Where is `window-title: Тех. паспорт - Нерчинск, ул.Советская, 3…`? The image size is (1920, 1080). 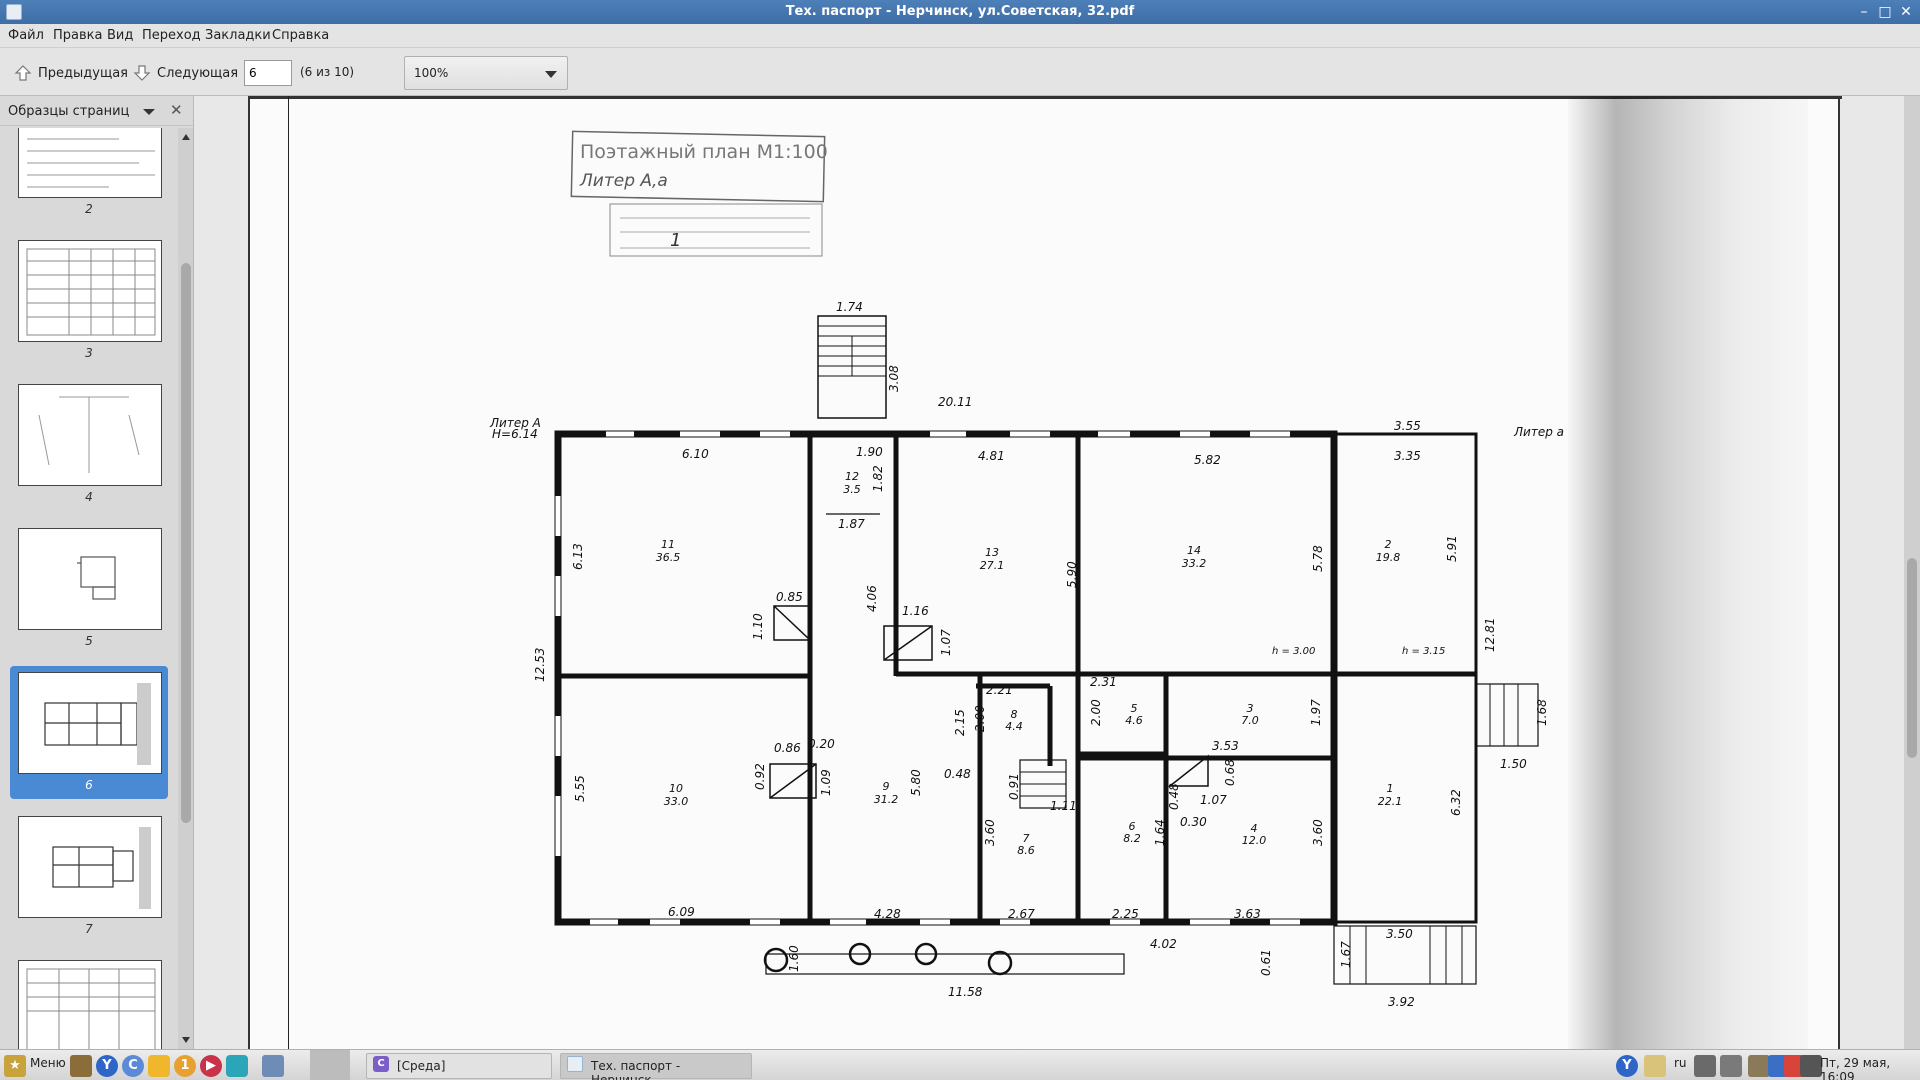
window-title: Тех. паспорт - Нерчинск, ул.Советская, 3… is located at coordinates (960, 11).